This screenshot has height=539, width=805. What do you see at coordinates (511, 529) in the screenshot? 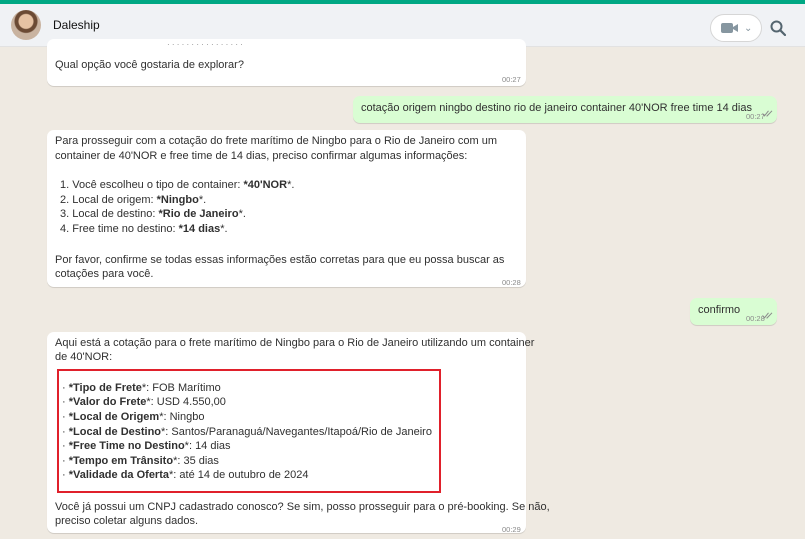
I see `message-time: 00:29` at bounding box center [511, 529].